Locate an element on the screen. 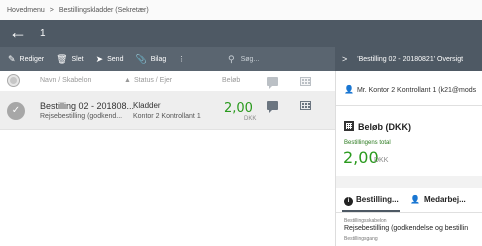  row-amount: 2,00 is located at coordinates (238, 108).